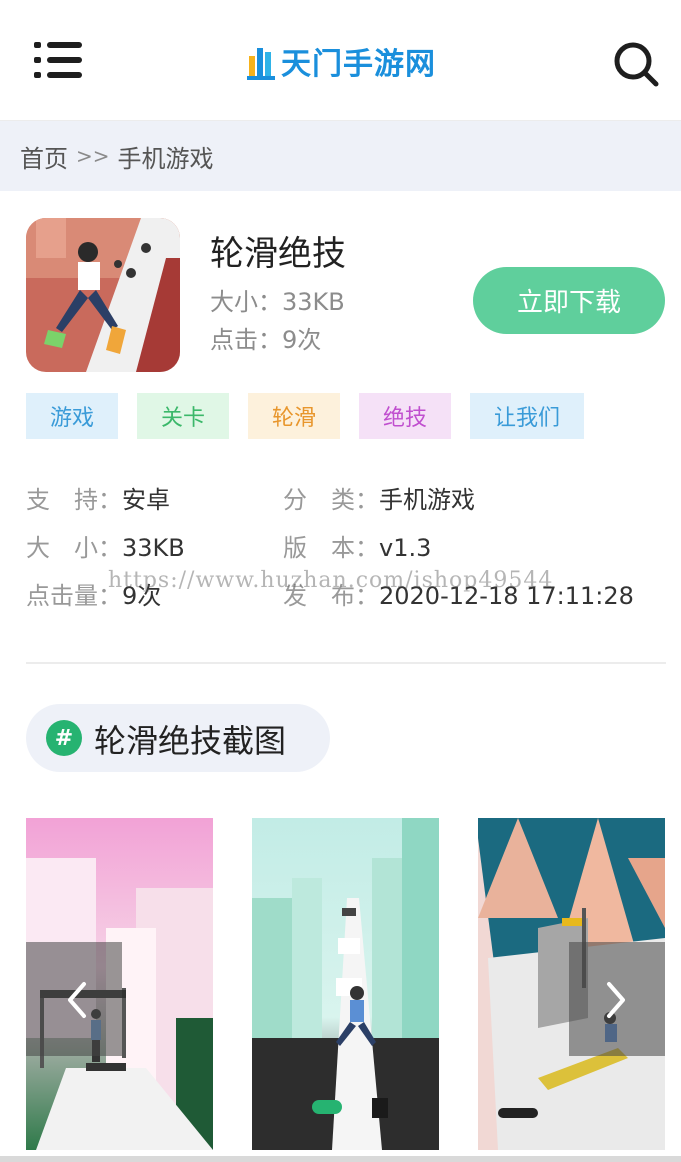 The height and width of the screenshot is (1162, 681). Describe the element at coordinates (527, 416) in the screenshot. I see `tag-item: 让我们` at that location.